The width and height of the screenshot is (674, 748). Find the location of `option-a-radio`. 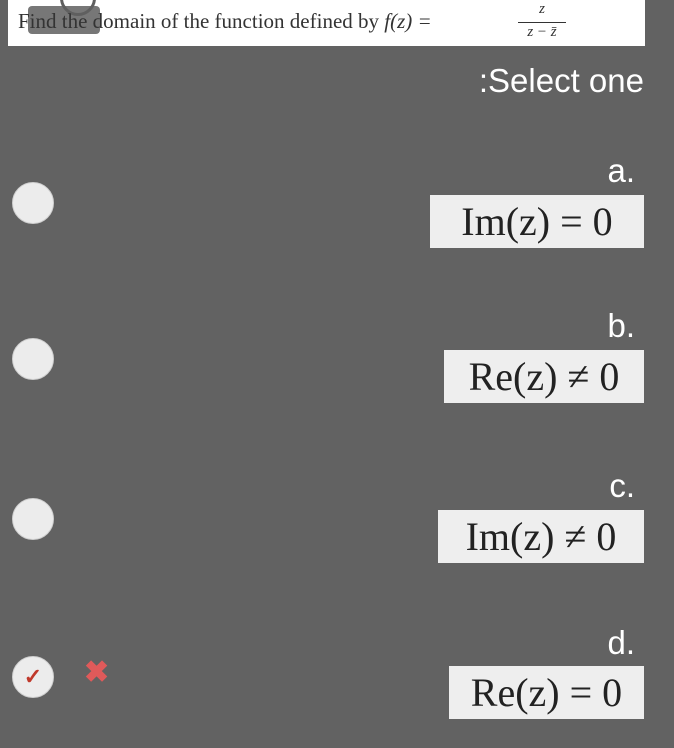

option-a-radio is located at coordinates (33, 203).